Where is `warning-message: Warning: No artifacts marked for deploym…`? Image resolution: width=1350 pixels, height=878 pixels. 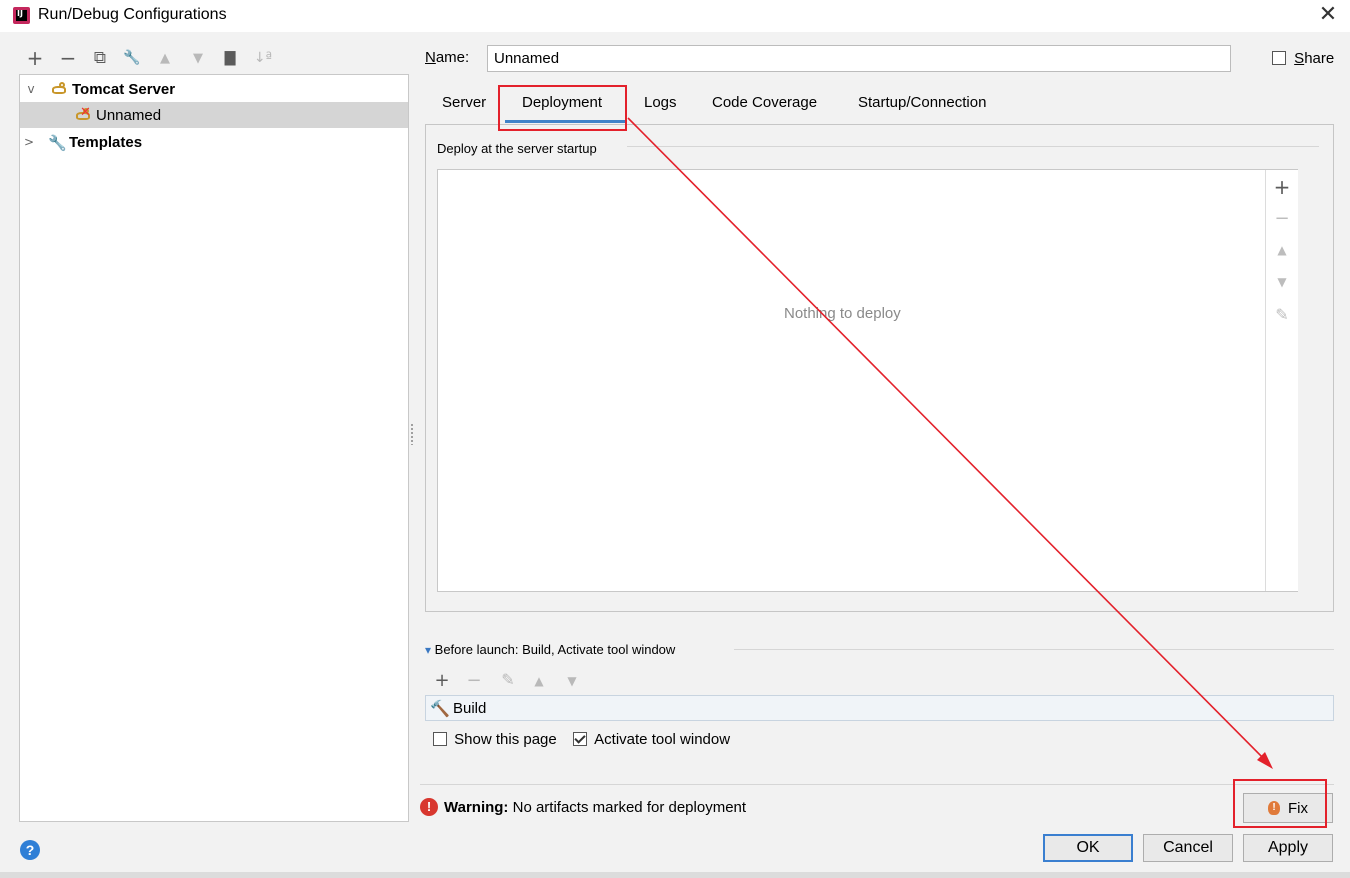
warning-message: Warning: No artifacts marked for deploym… is located at coordinates (595, 807).